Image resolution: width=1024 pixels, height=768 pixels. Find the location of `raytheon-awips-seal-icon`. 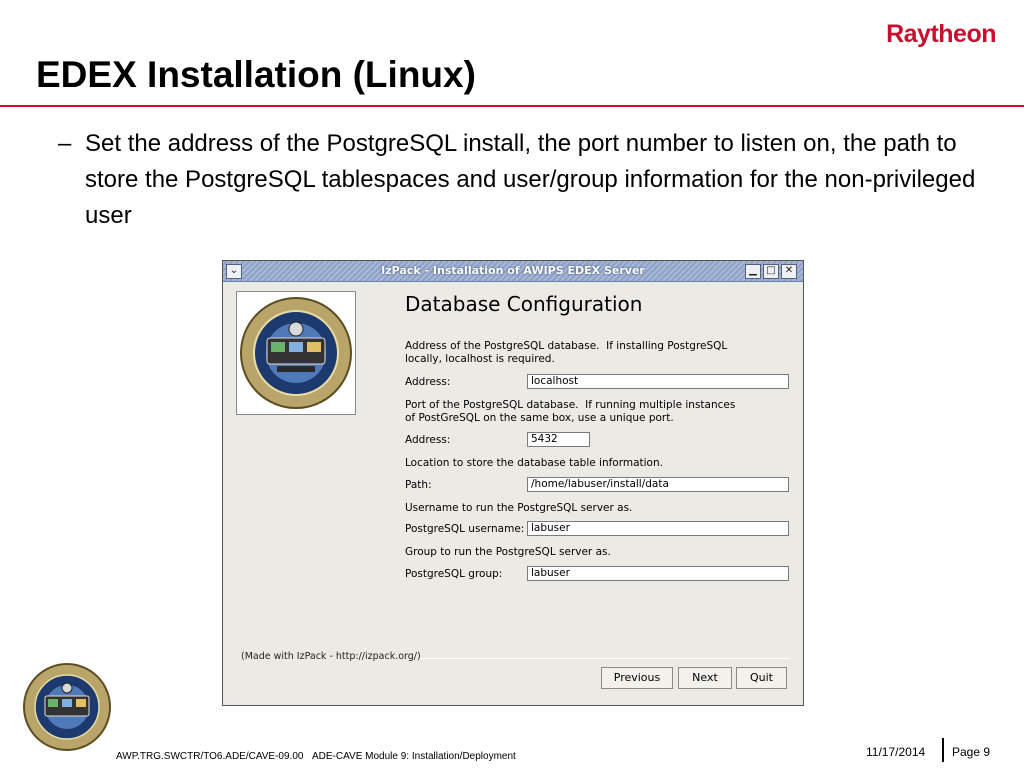

raytheon-awips-seal-icon is located at coordinates (296, 353).